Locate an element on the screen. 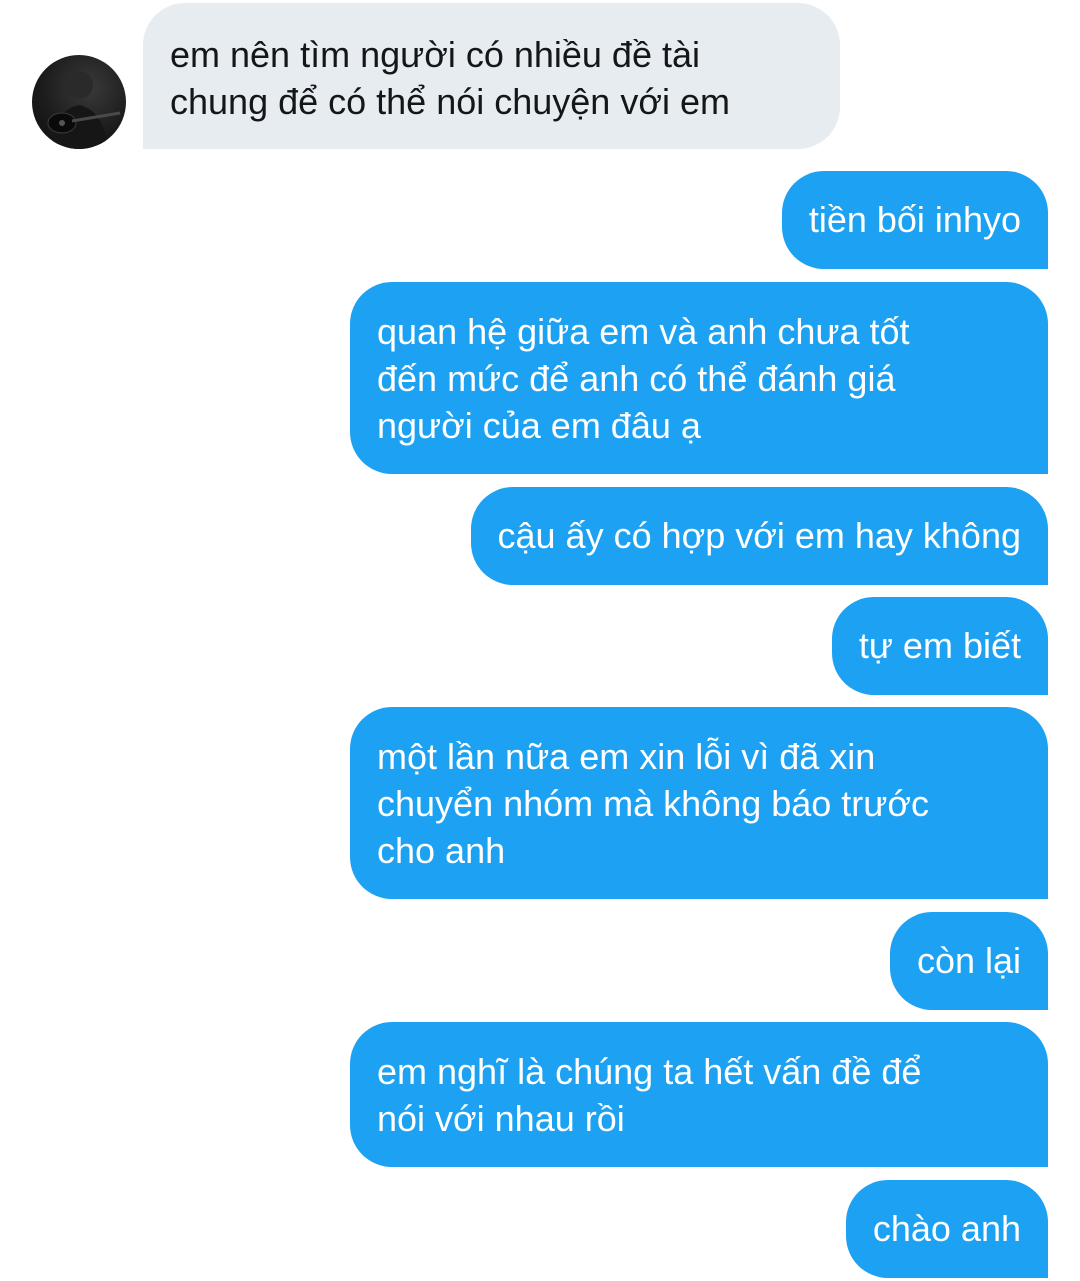 The width and height of the screenshot is (1080, 1281). sent-message: tiền bối inhyo is located at coordinates (914, 220).